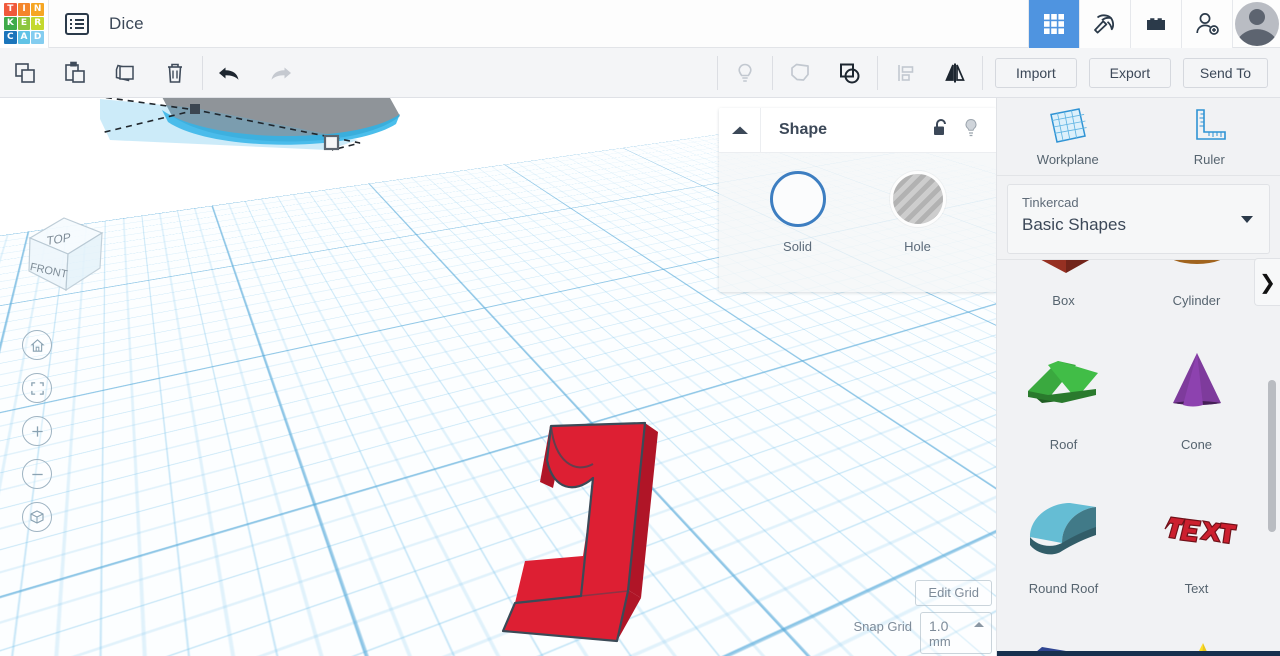 The image size is (1280, 656). What do you see at coordinates (797, 246) in the screenshot?
I see `solid-label: Solid` at bounding box center [797, 246].